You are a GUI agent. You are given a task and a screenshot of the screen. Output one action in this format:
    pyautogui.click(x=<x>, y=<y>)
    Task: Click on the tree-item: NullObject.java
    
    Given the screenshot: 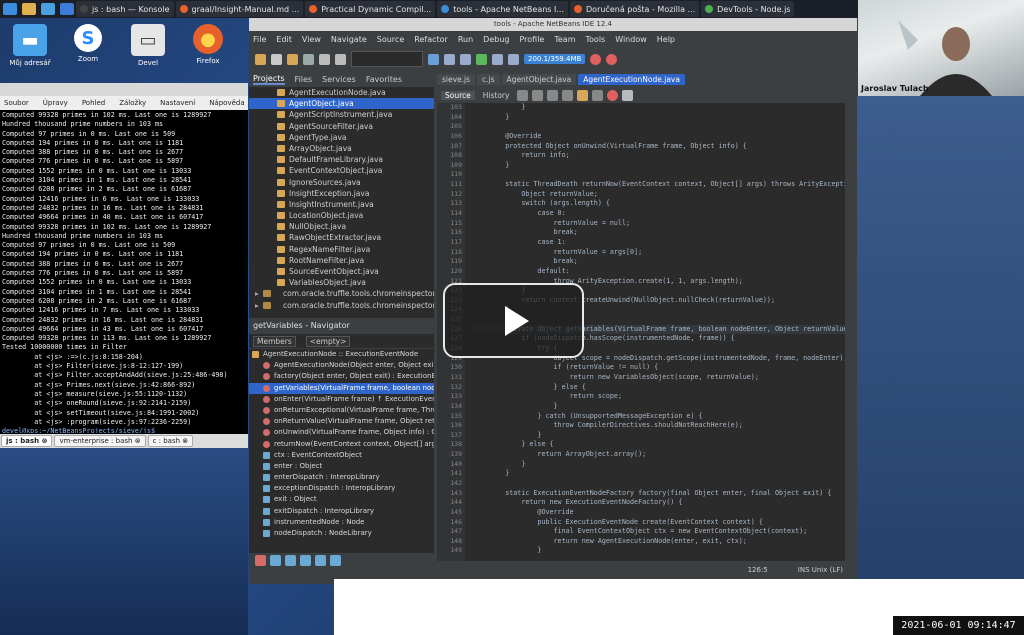 What is the action you would take?
    pyautogui.click(x=341, y=226)
    